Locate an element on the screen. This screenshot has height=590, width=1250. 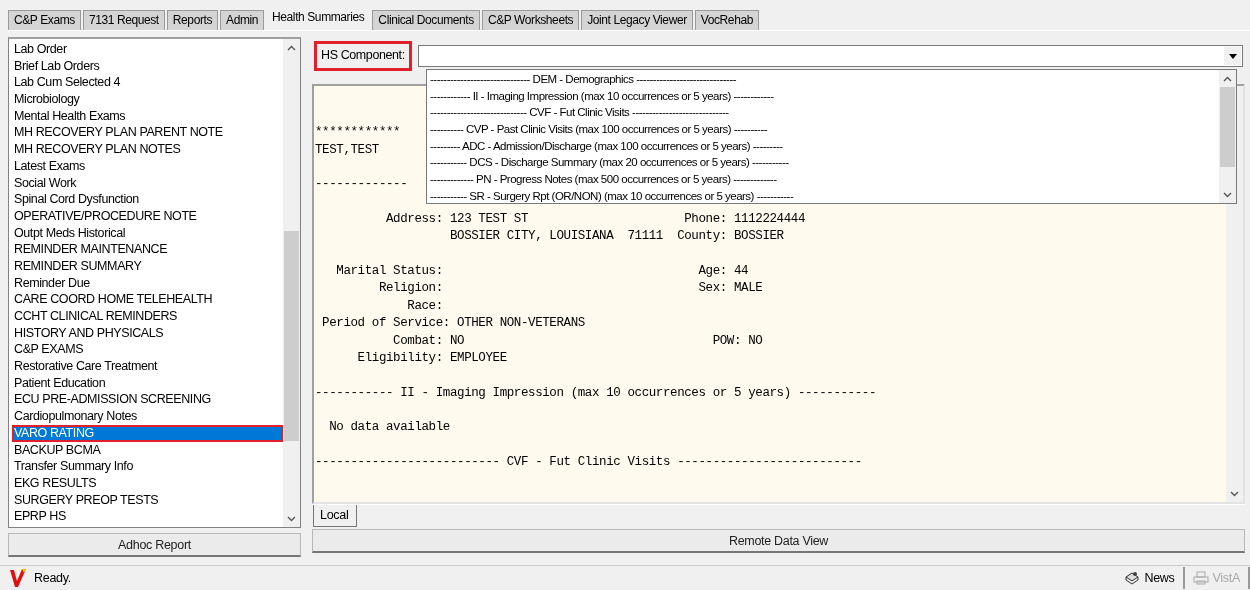
report-line: Period of Service: OTHER NON-VETERANS is located at coordinates (453, 323).